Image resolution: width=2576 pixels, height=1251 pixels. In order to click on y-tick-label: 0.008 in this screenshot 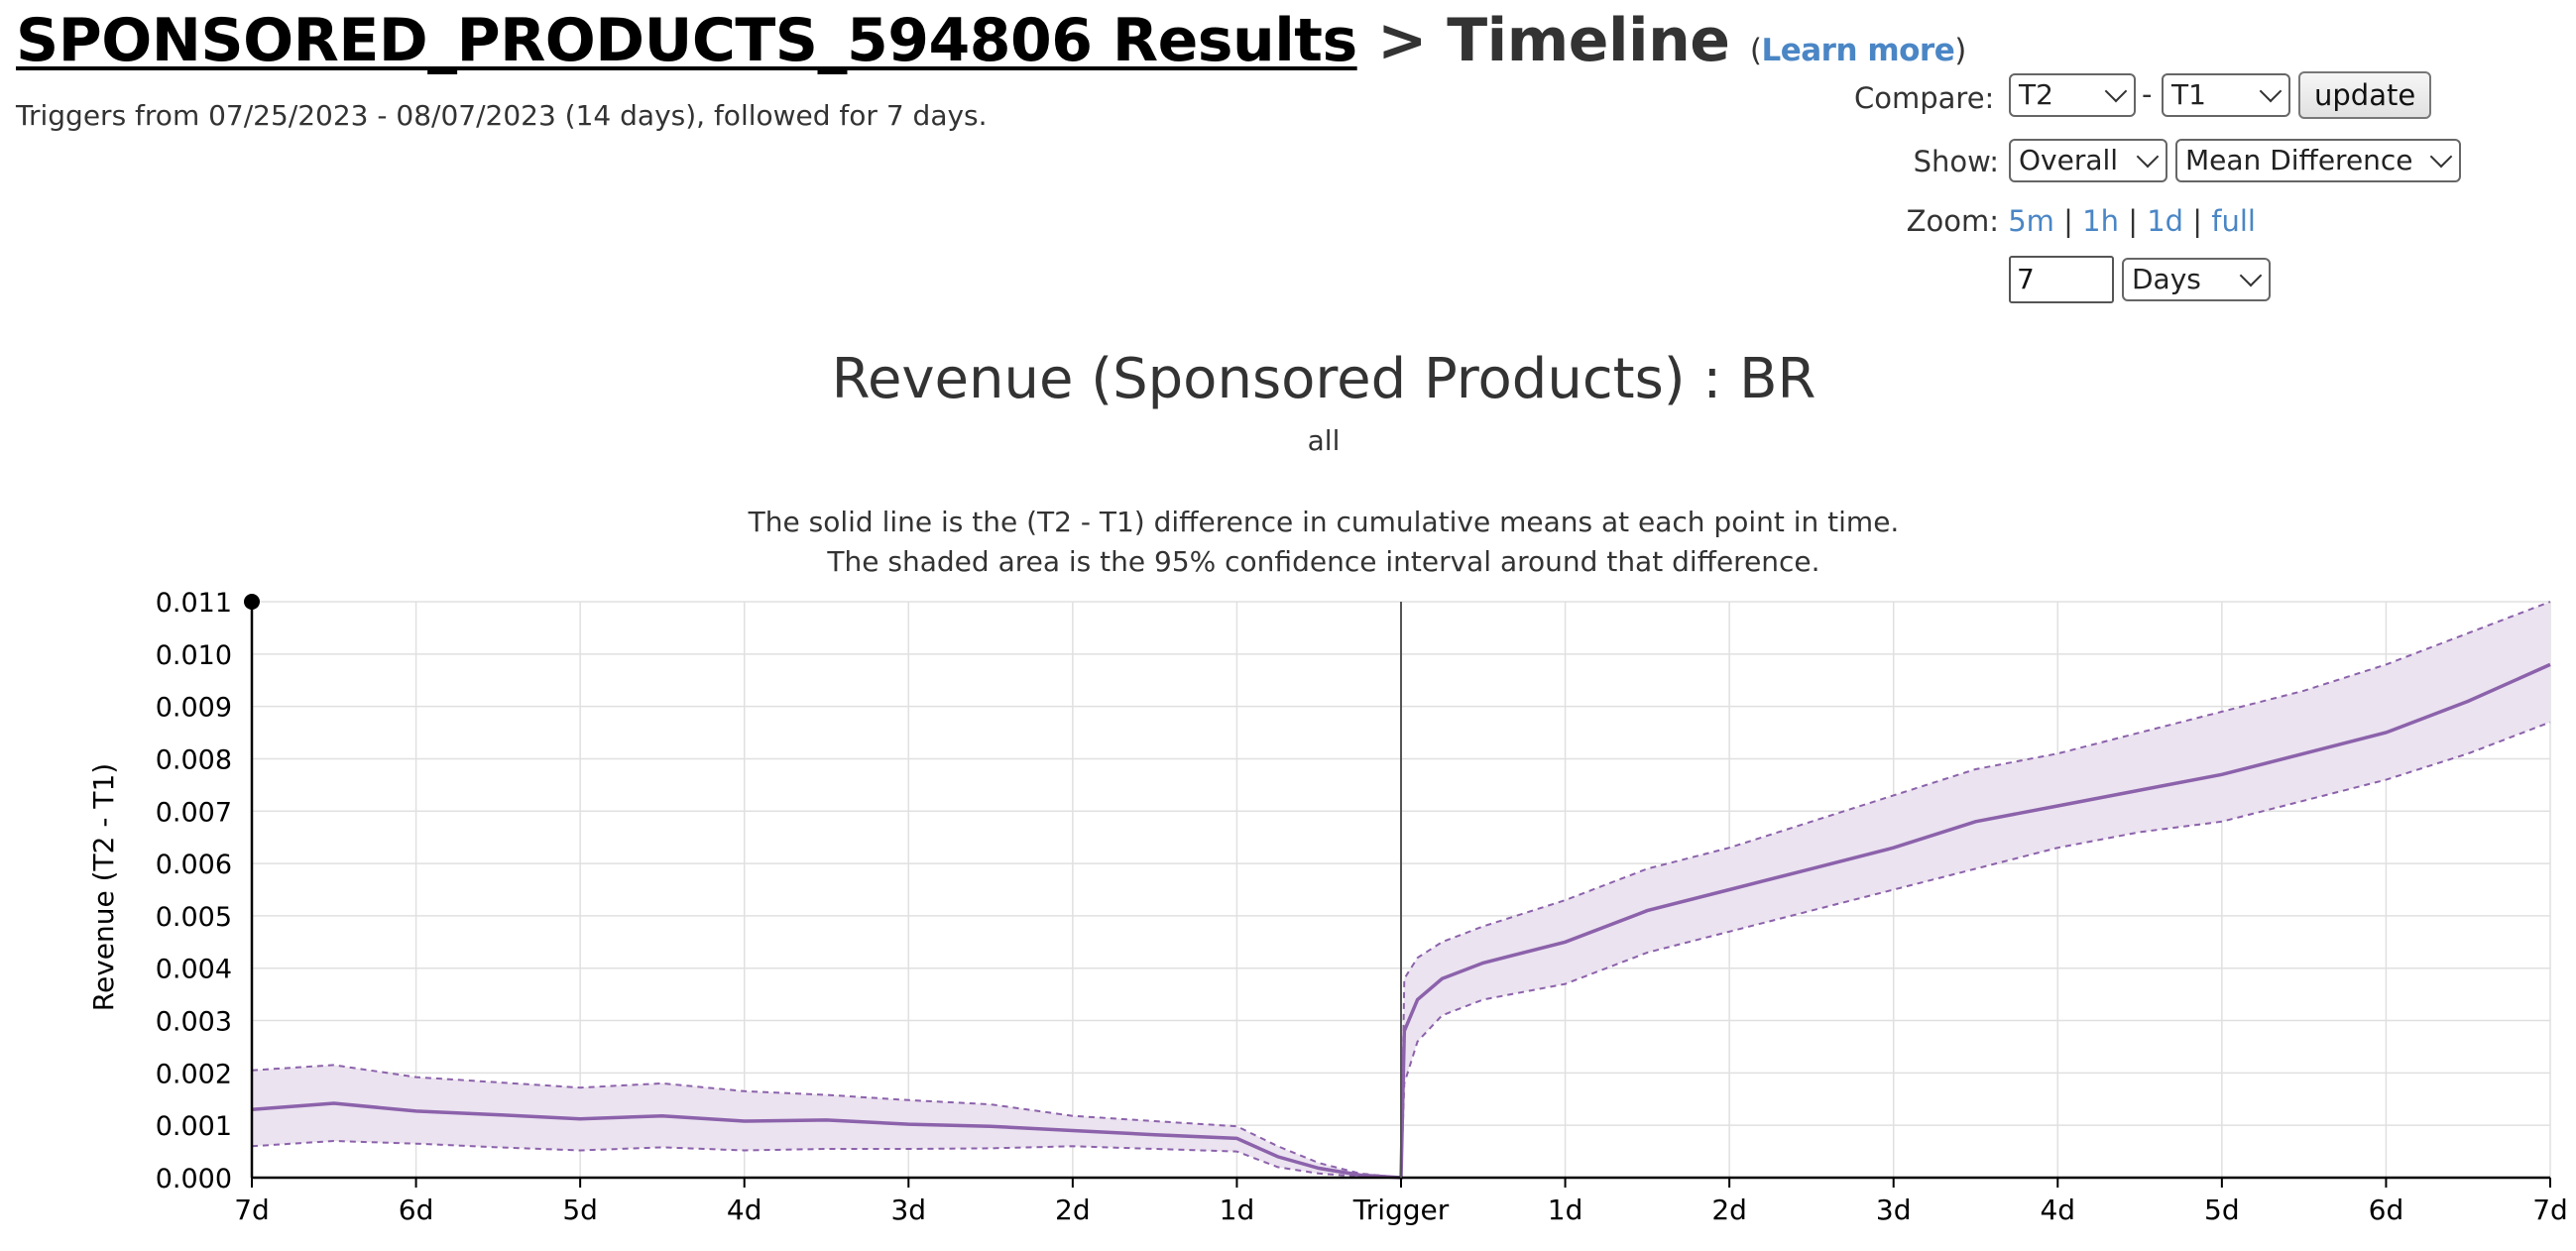, I will do `click(194, 759)`.